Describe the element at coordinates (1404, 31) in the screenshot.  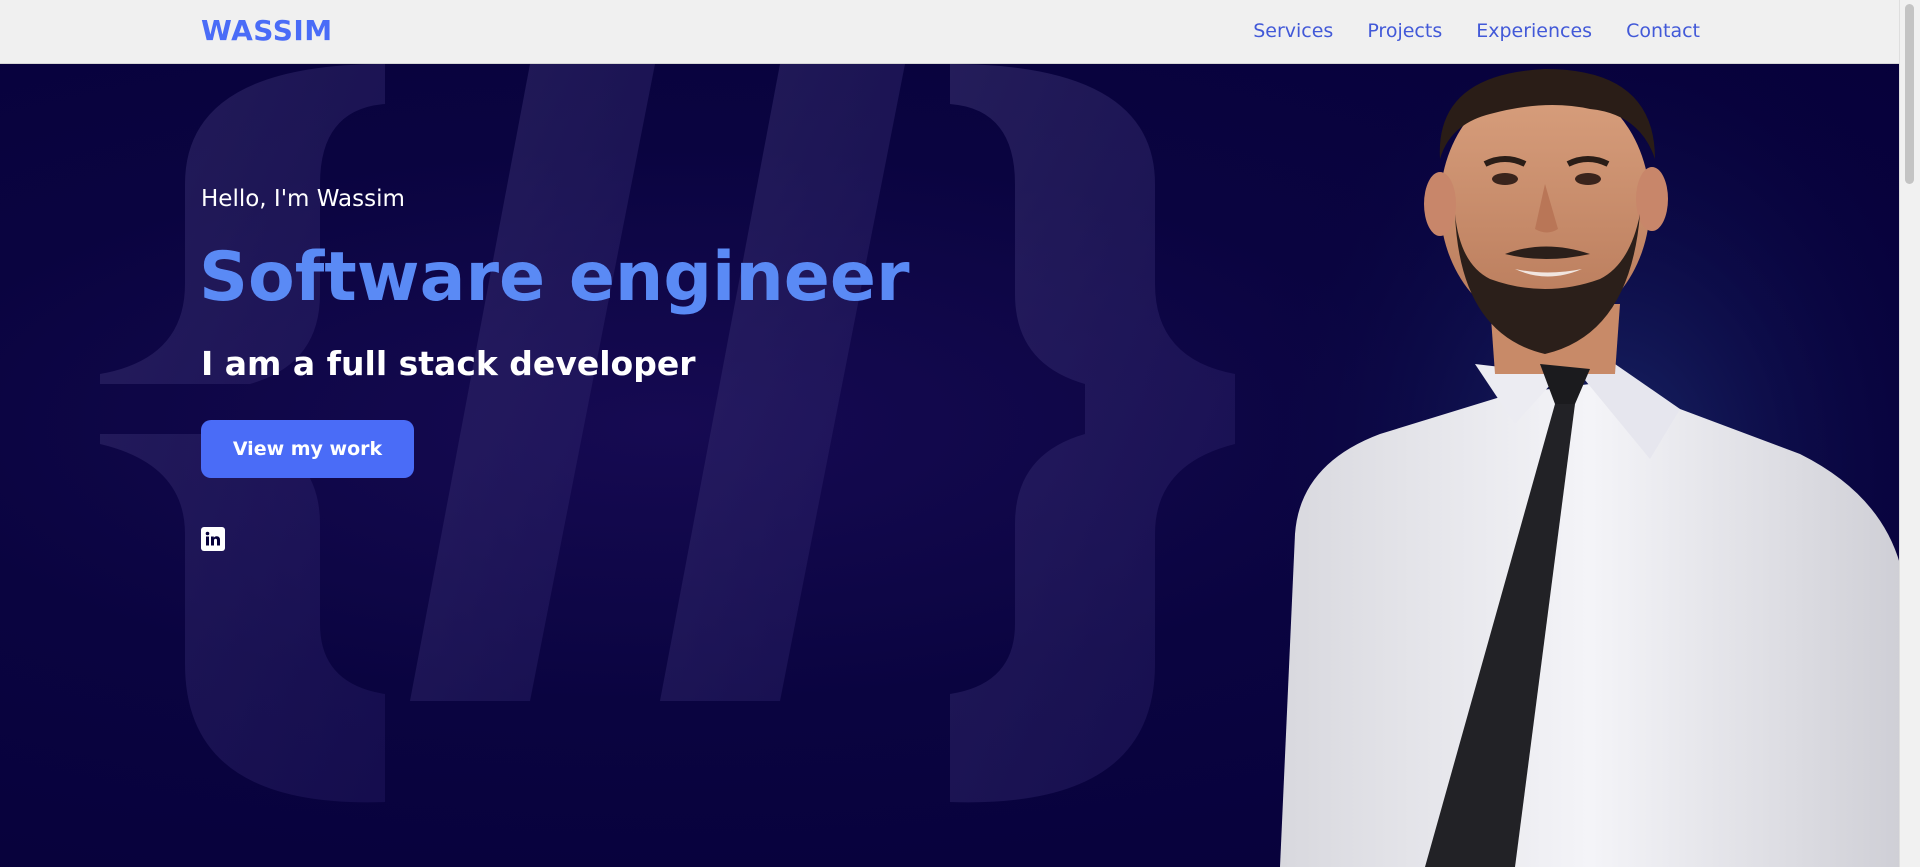
I see `nav-link-projects: Projects` at that location.